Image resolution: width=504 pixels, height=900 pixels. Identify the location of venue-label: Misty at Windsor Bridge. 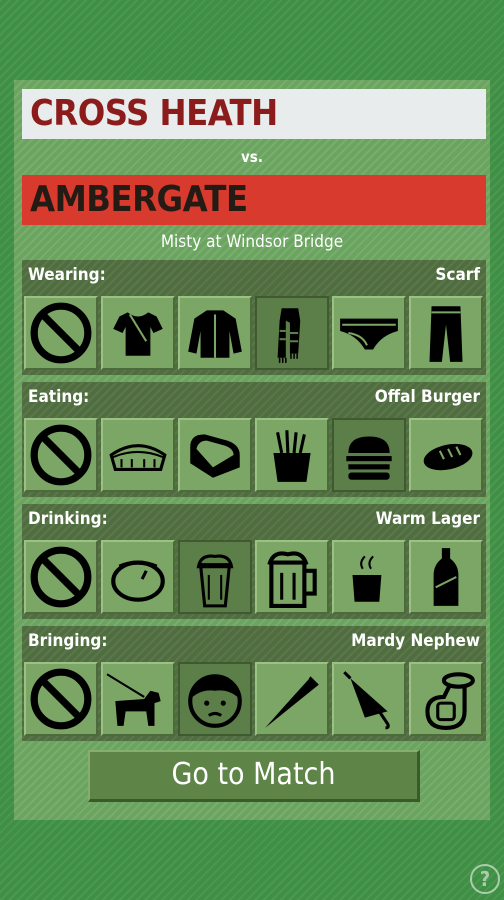
(252, 242).